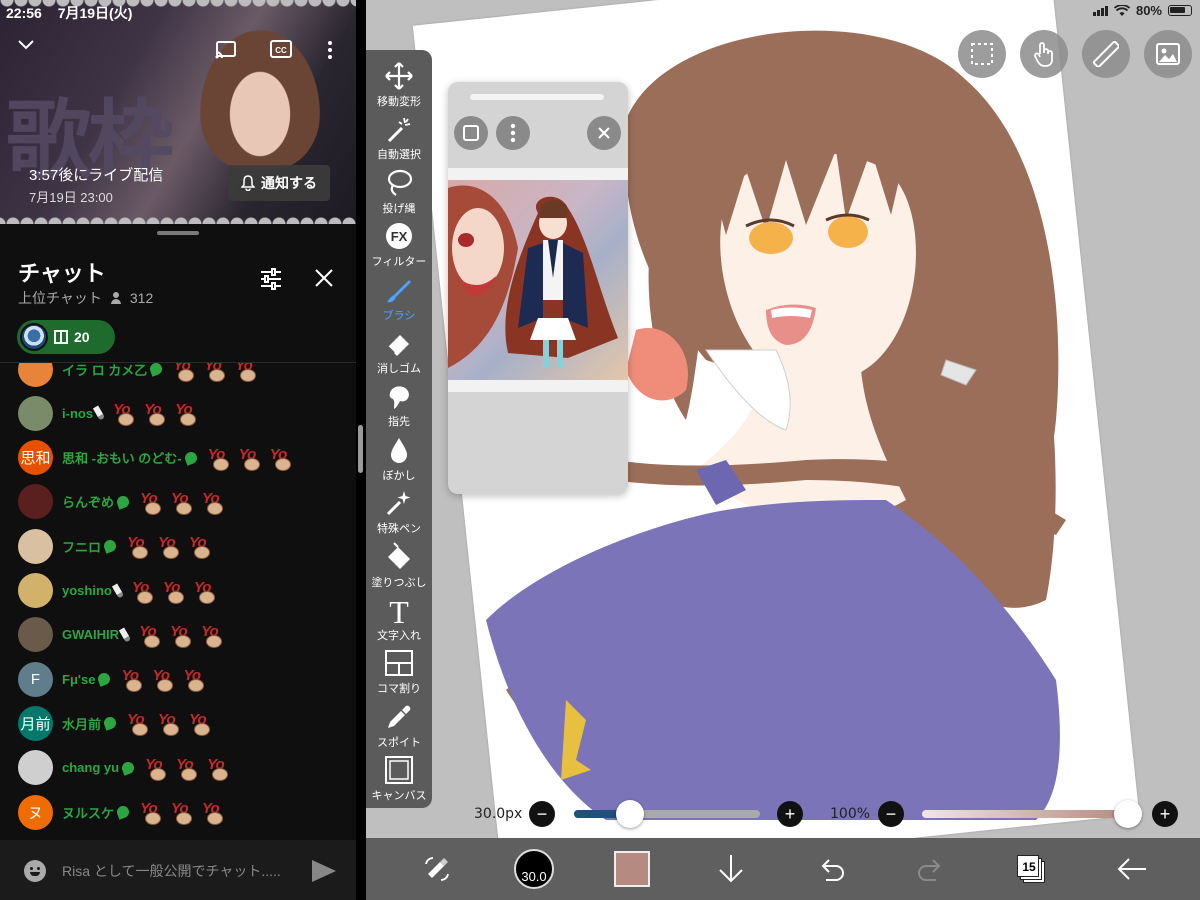 The image size is (1200, 900). I want to click on status-bar-left: 22:56 7月19日(火), so click(178, 11).